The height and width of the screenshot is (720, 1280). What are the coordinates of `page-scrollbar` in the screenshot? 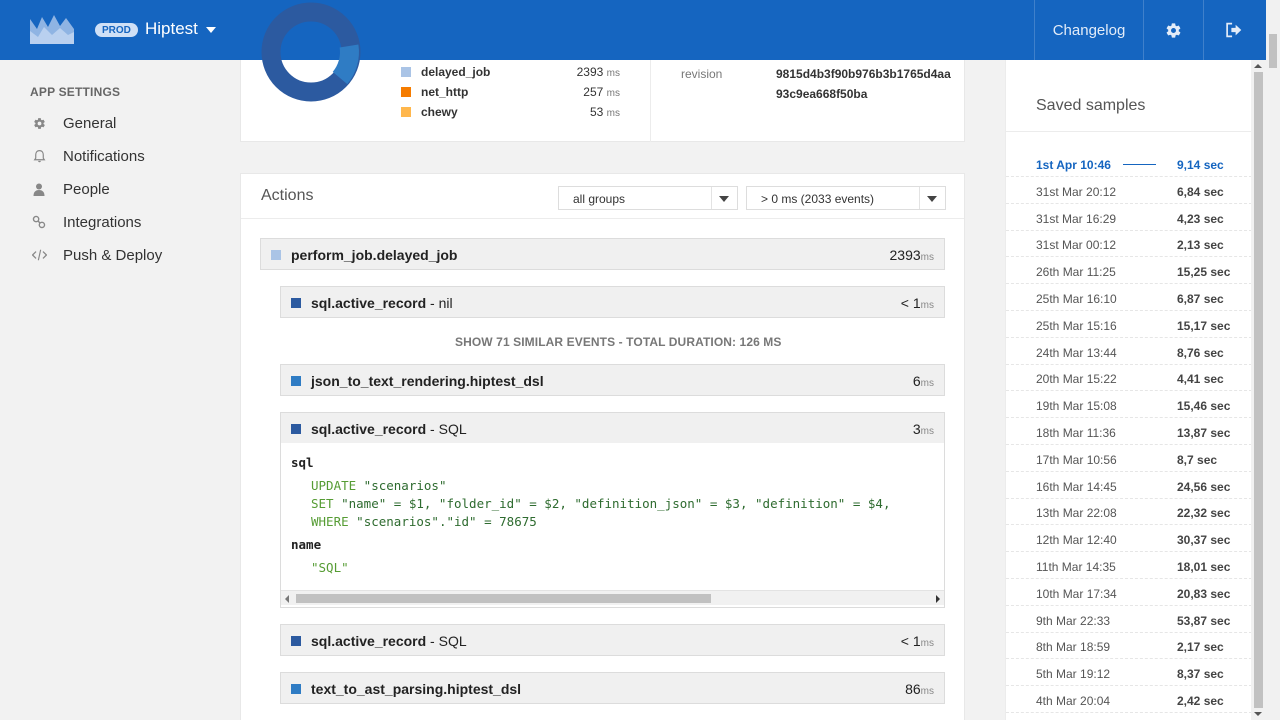 It's located at (1273, 360).